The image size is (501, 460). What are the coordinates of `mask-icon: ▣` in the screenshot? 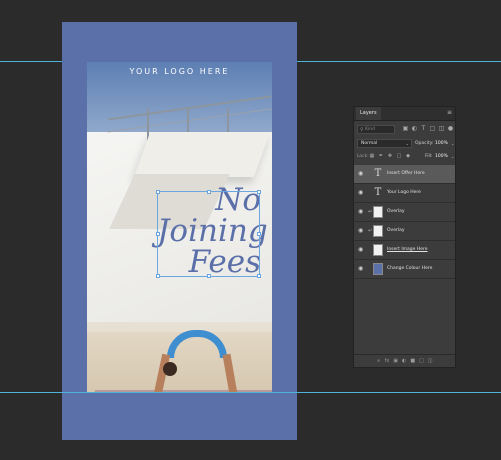 It's located at (395, 361).